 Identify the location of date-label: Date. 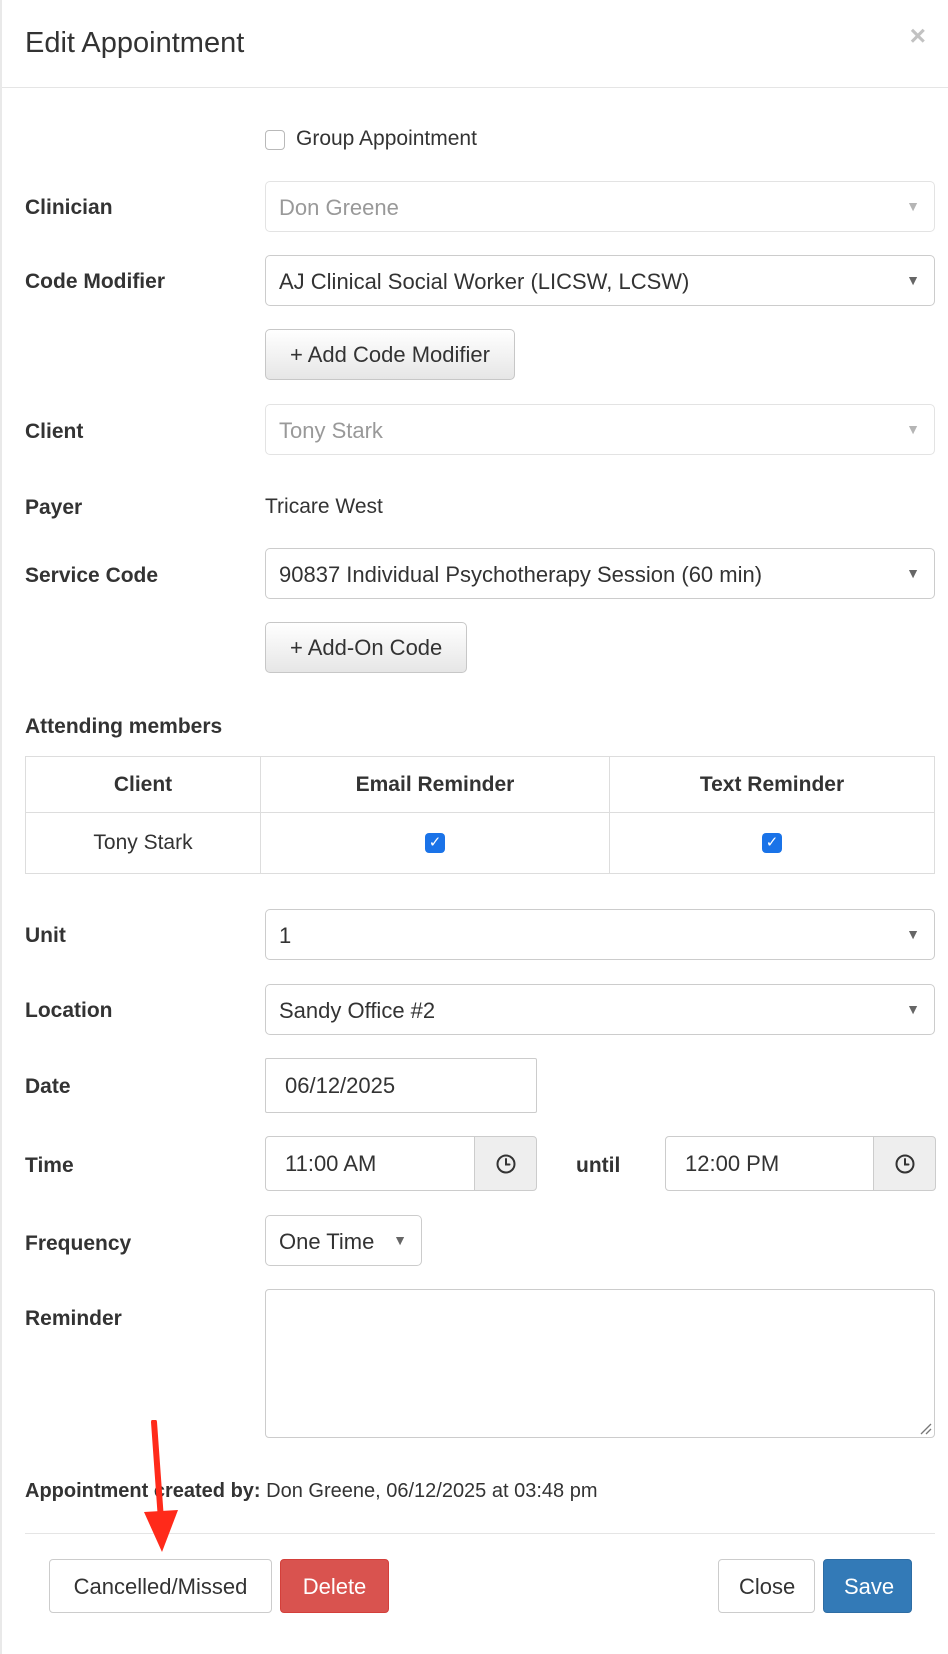
(48, 1086).